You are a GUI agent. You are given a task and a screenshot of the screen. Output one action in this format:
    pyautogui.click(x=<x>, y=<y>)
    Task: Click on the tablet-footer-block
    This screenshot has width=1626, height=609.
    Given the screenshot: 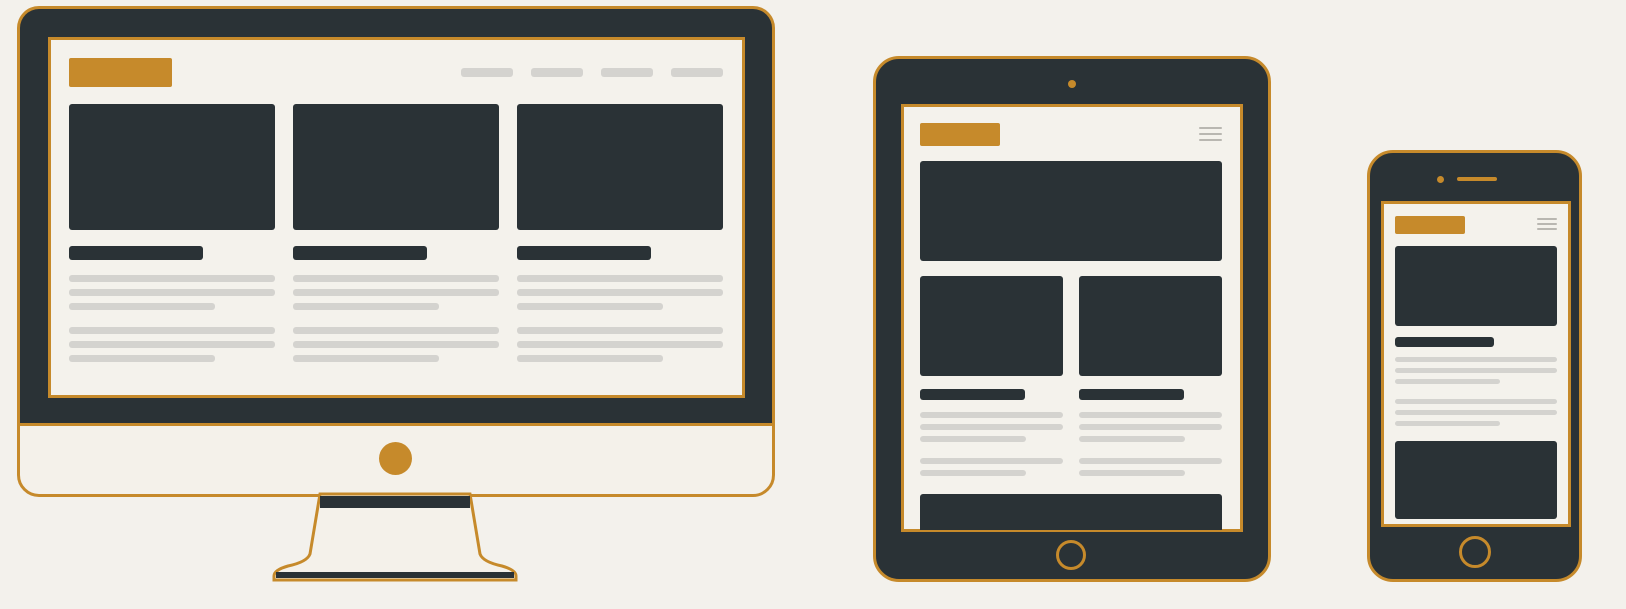 What is the action you would take?
    pyautogui.click(x=1071, y=512)
    